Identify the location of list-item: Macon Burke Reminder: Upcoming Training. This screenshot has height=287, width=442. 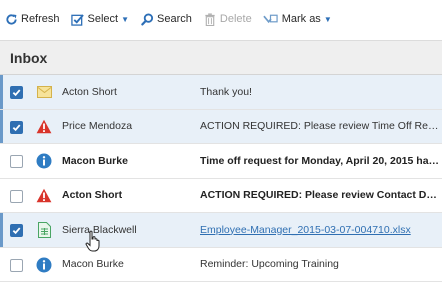
(221, 265).